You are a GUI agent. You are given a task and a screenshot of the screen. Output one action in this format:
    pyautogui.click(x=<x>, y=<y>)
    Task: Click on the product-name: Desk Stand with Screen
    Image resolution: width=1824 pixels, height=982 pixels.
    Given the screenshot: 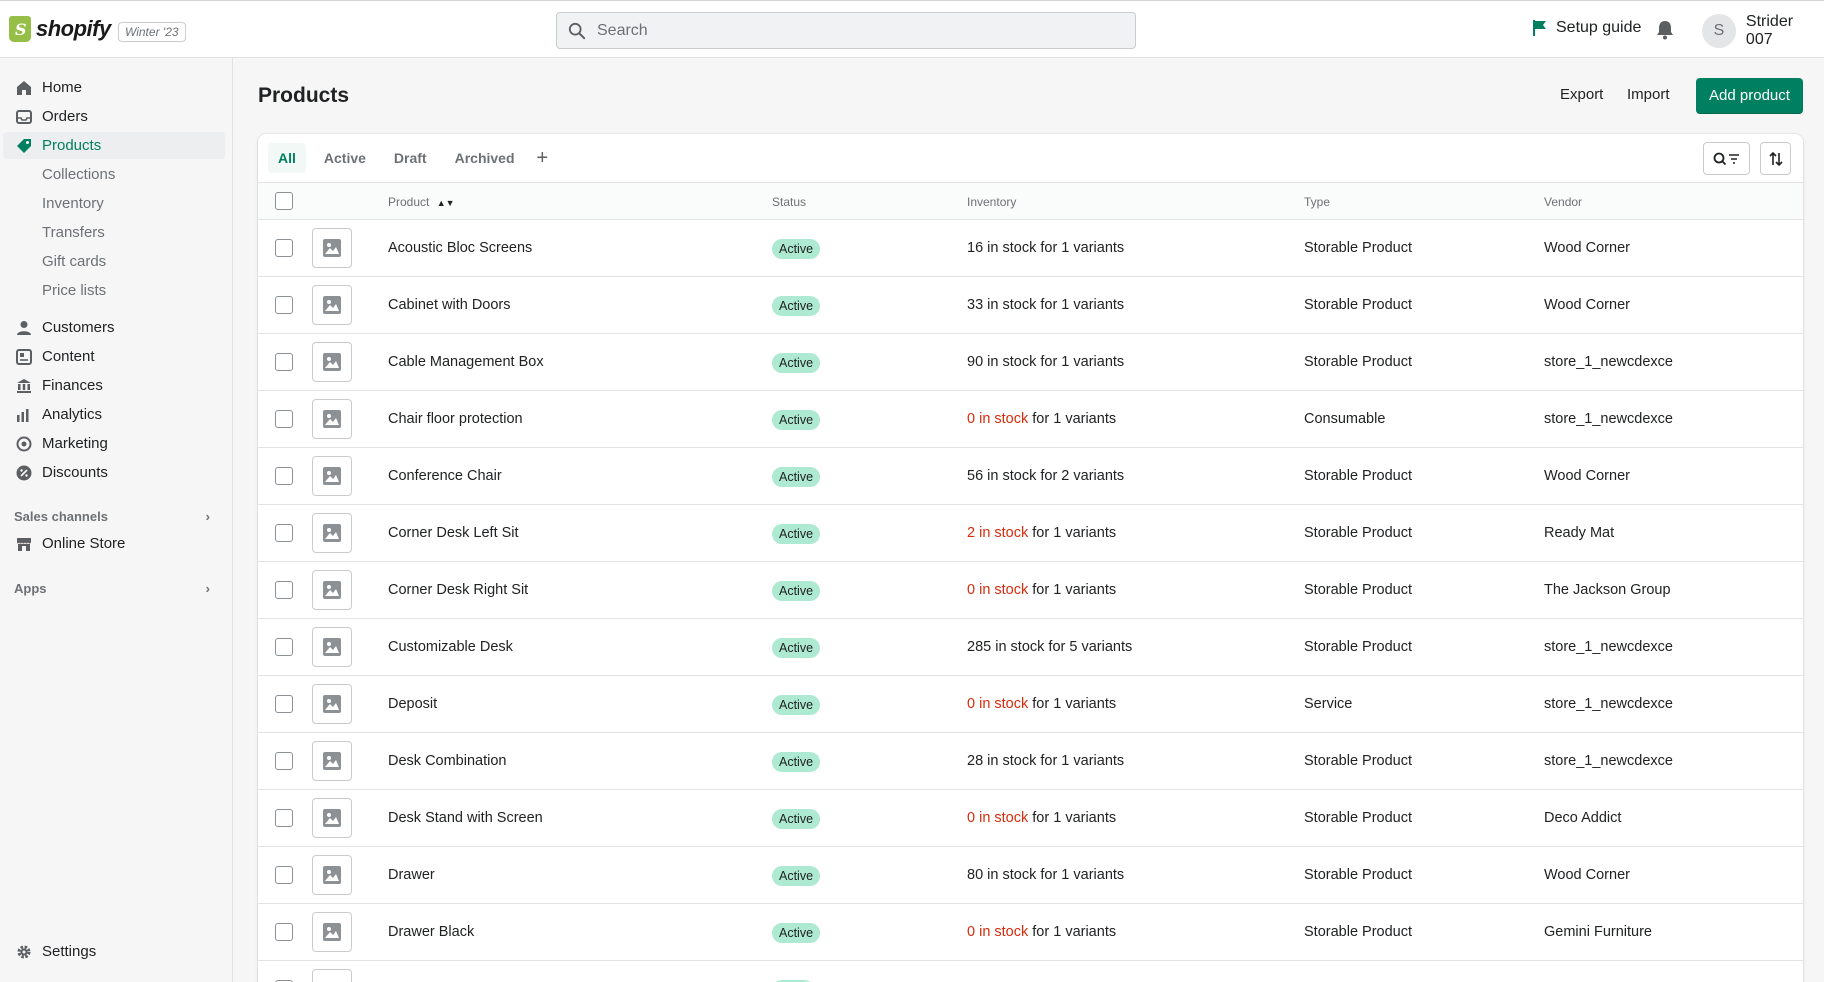 What is the action you would take?
    pyautogui.click(x=465, y=818)
    